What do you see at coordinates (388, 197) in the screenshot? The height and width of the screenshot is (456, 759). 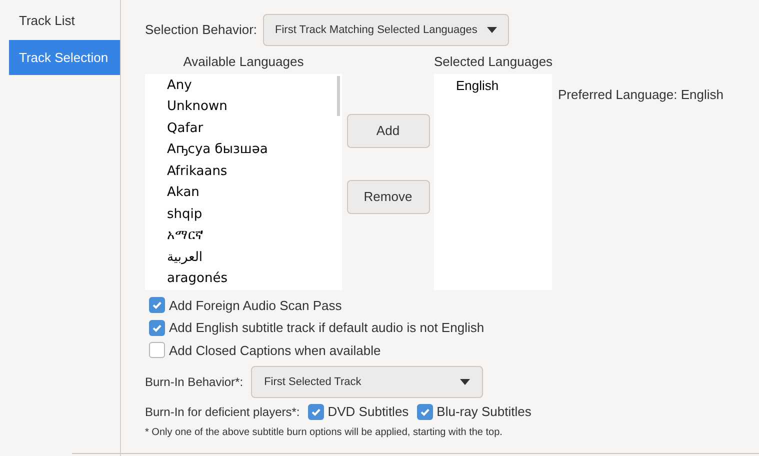 I see `list-button: Remove` at bounding box center [388, 197].